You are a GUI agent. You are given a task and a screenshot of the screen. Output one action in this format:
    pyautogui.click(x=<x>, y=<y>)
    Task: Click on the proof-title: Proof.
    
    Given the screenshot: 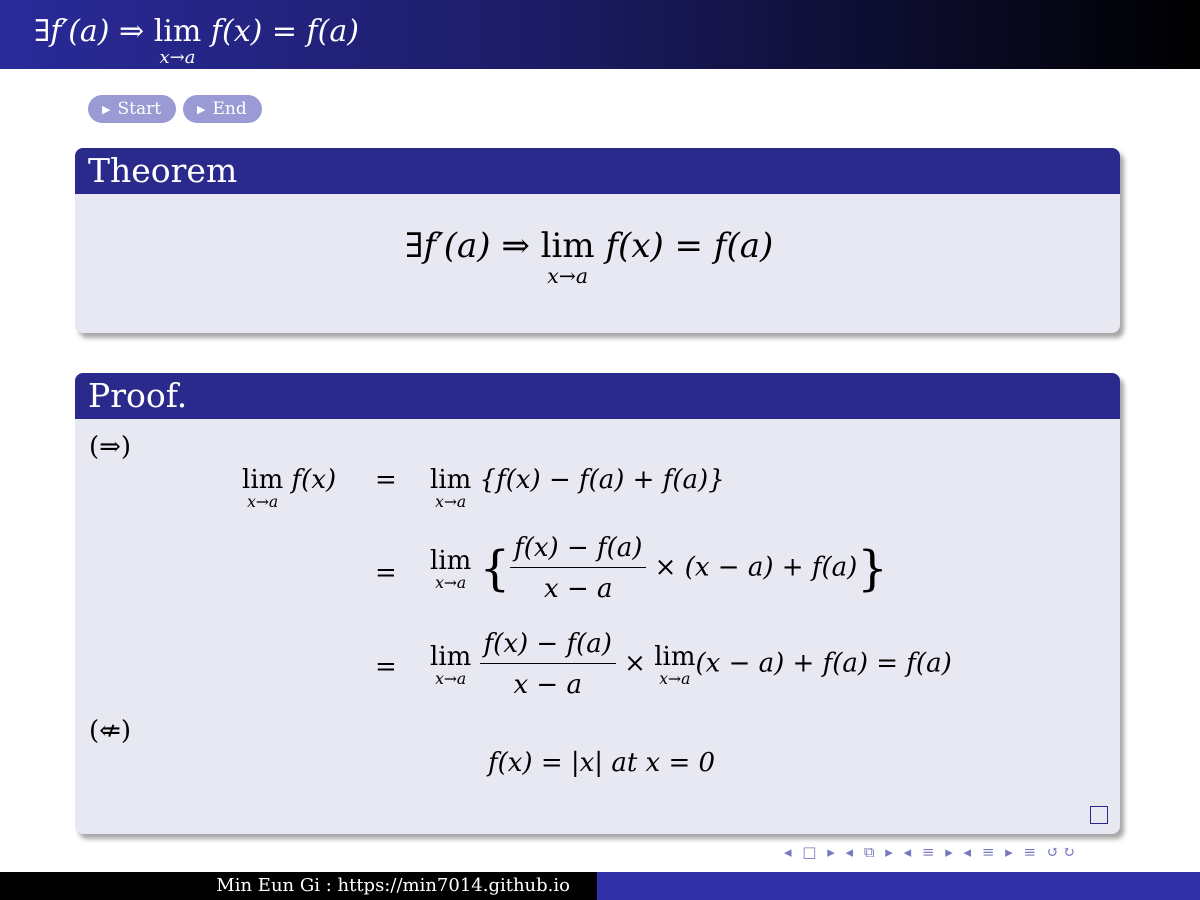 What is the action you would take?
    pyautogui.click(x=597, y=396)
    